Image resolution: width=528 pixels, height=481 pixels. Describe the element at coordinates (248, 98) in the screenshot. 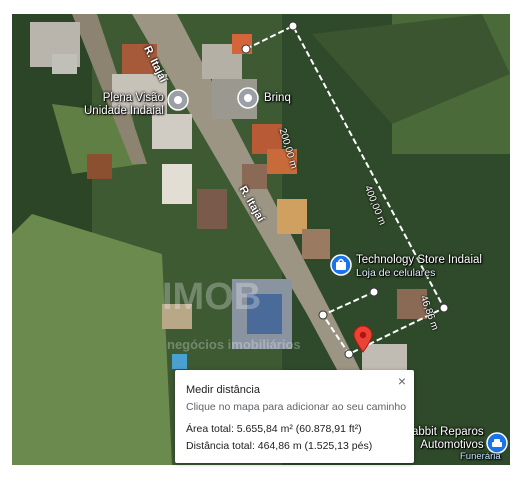

I see `shop-icon` at that location.